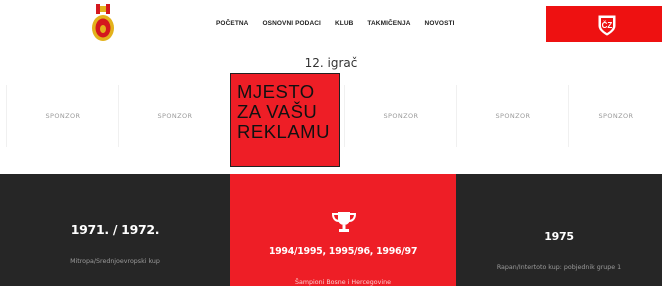 This screenshot has height=286, width=662. What do you see at coordinates (343, 251) in the screenshot?
I see `achievement-value: 1994/1995, 1995/96, 1996/97` at bounding box center [343, 251].